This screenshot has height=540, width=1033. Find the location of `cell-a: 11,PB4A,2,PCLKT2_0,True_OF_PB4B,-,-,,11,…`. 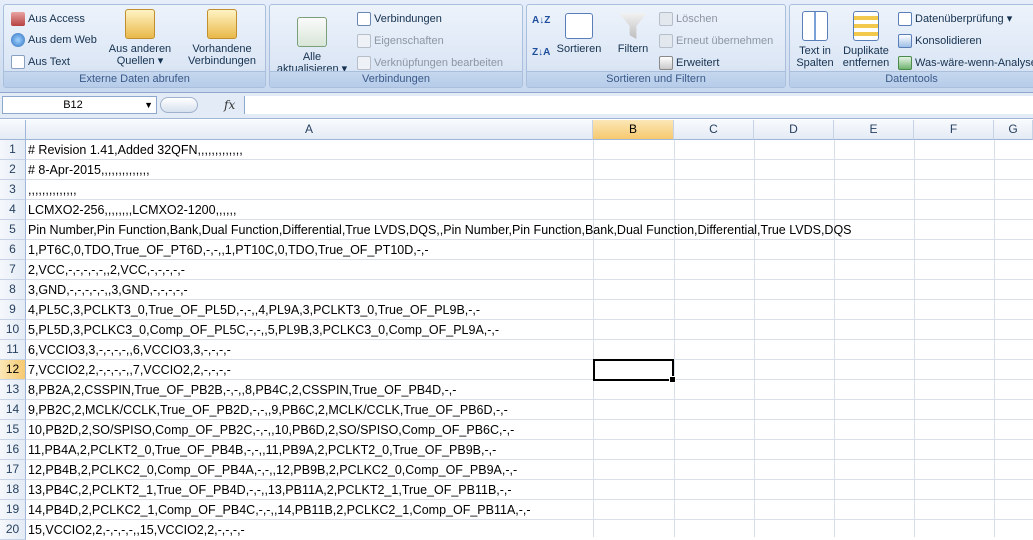

cell-a: 11,PB4A,2,PCLKT2_0,True_OF_PB4B,-,-,,11,… is located at coordinates (262, 450).